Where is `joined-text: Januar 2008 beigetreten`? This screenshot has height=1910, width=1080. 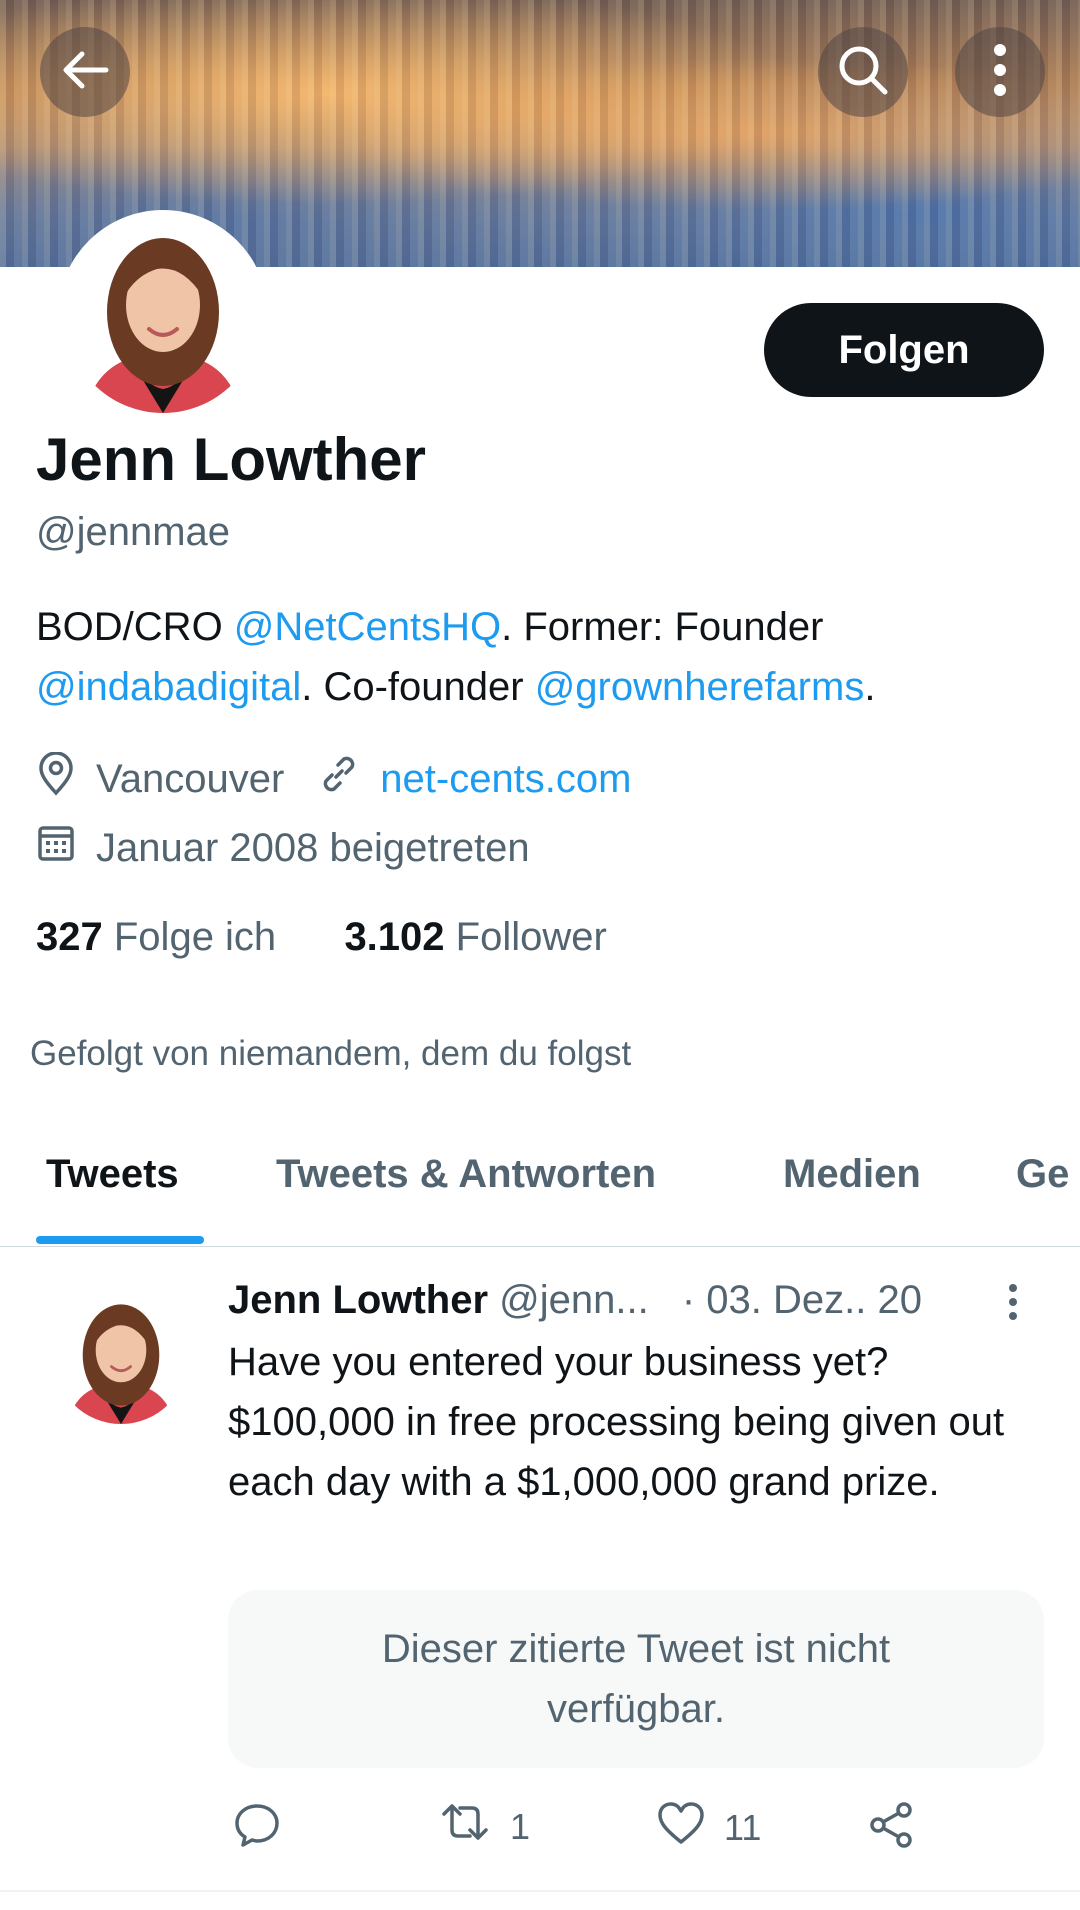
joined-text: Januar 2008 beigetreten is located at coordinates (313, 847).